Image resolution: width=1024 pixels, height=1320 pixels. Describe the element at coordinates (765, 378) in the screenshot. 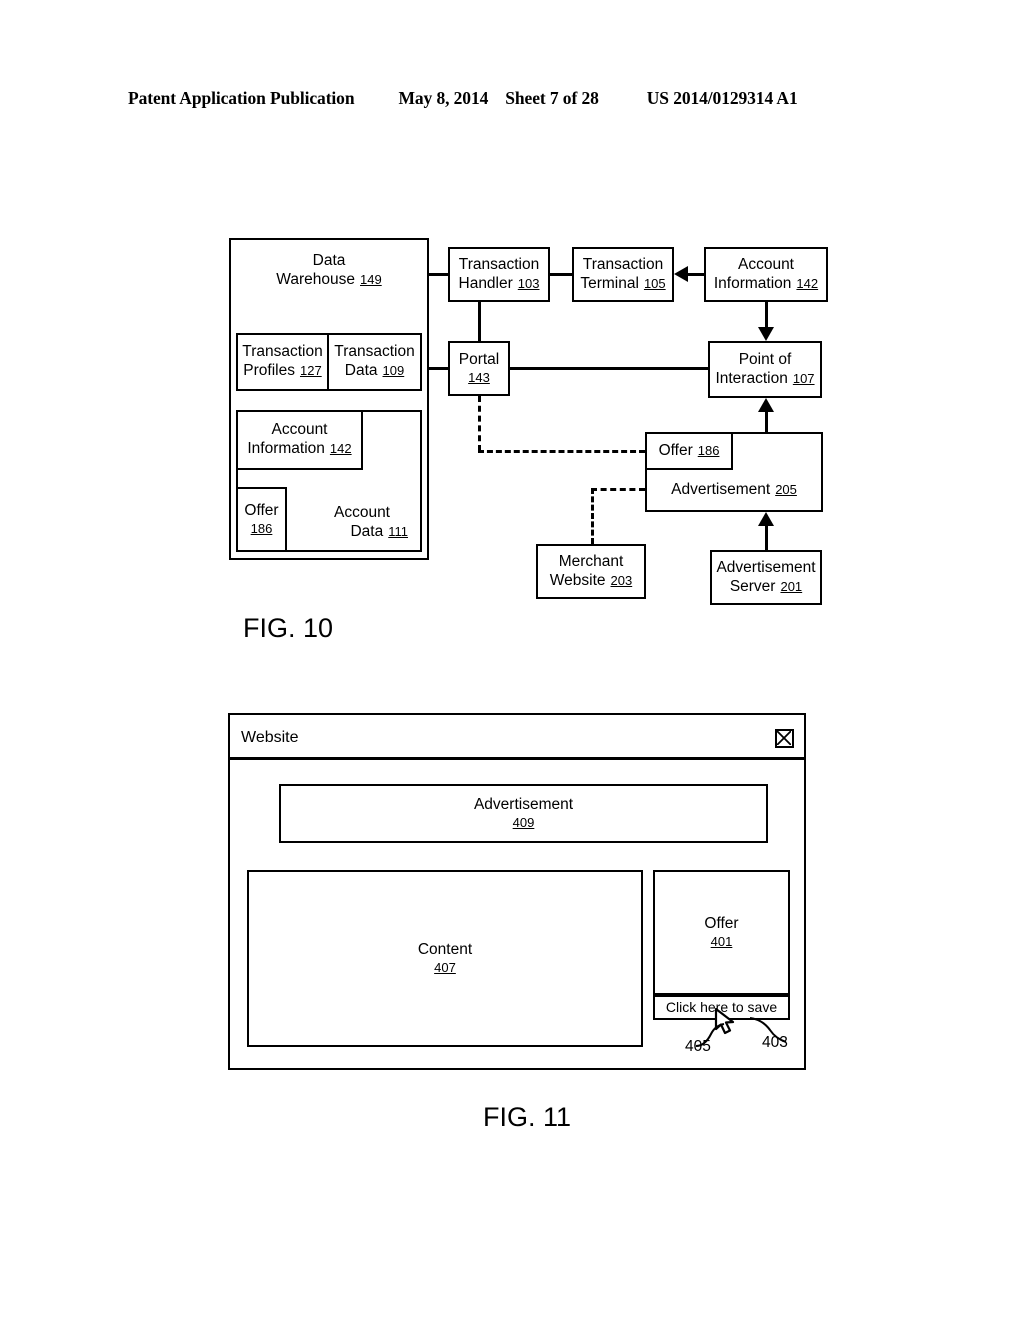

I see `point-of-interaction-line2: Interaction 107` at that location.